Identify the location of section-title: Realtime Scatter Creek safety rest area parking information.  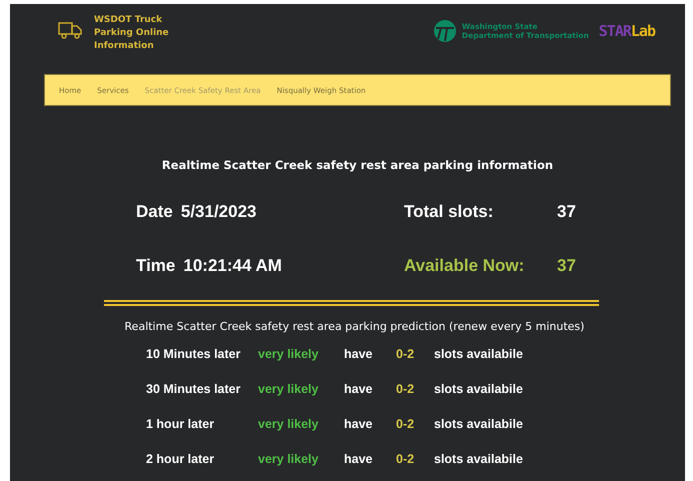
(357, 165).